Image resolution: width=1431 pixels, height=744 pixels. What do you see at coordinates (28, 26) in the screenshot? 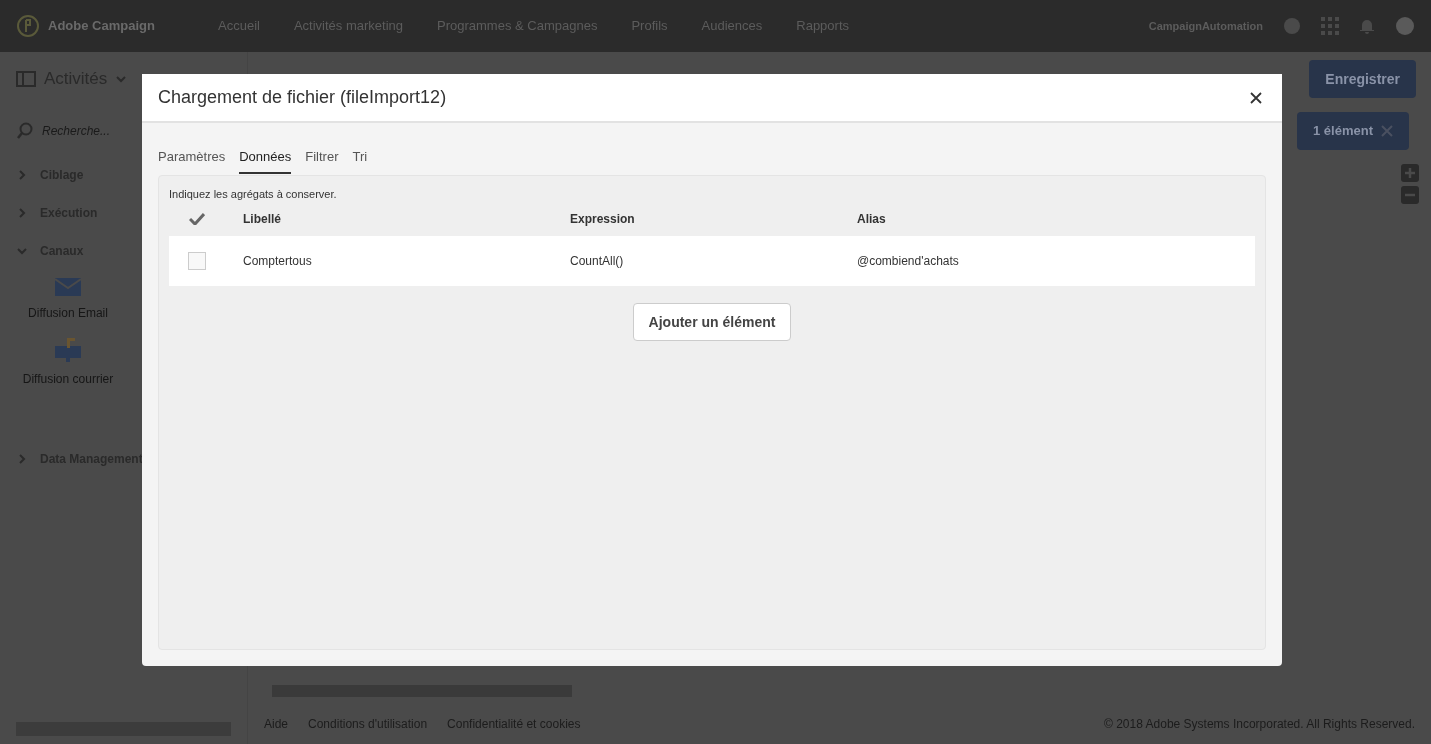
I see `logo-icon` at bounding box center [28, 26].